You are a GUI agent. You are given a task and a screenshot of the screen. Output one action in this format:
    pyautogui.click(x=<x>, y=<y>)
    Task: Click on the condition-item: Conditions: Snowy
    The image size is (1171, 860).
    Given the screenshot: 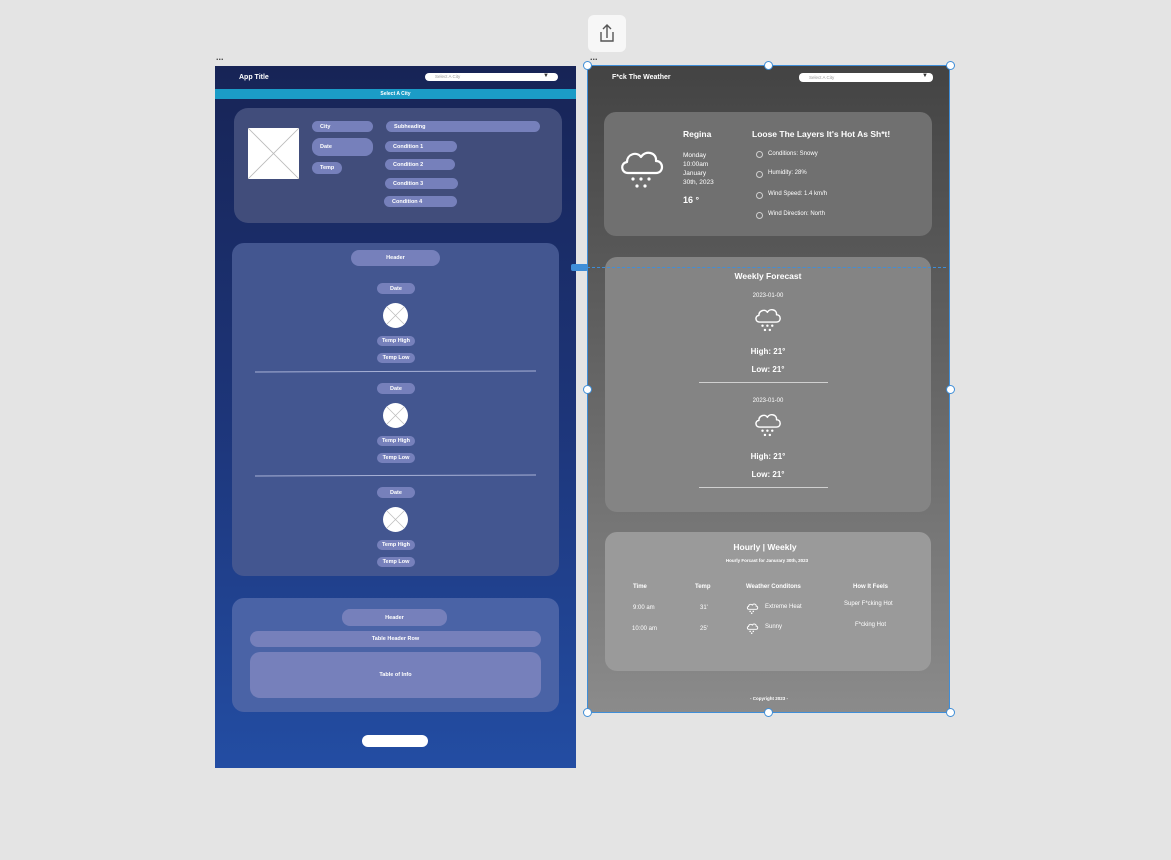 What is the action you would take?
    pyautogui.click(x=793, y=154)
    